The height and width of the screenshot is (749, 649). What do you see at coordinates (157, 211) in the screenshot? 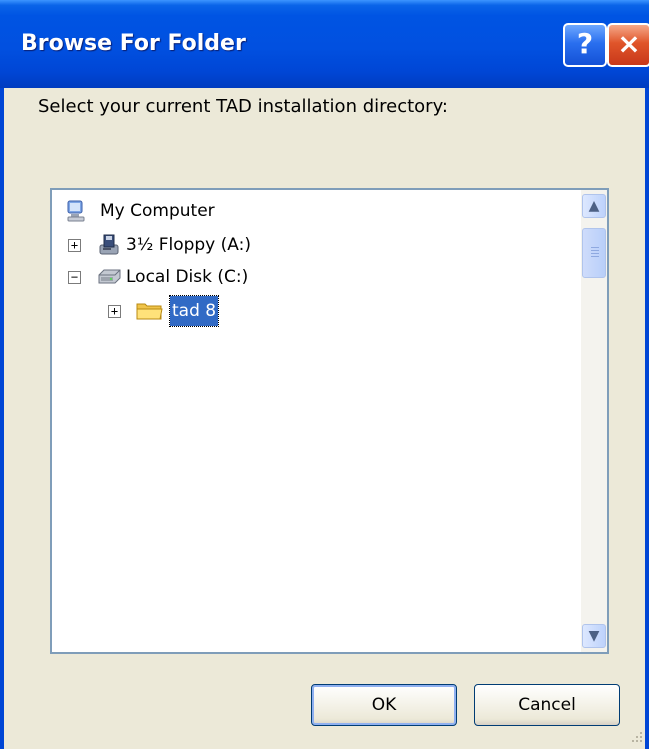
I see `tree-item-label: My Computer` at bounding box center [157, 211].